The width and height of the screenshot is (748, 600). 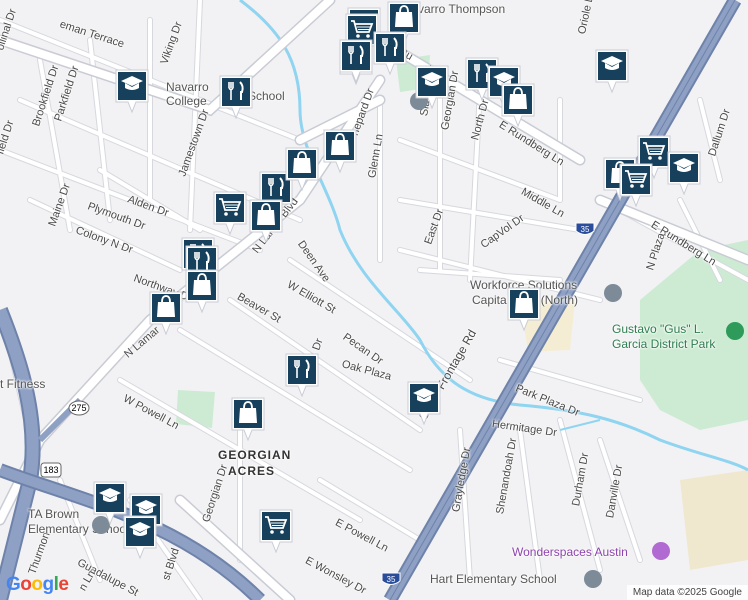 I want to click on place-label-navarro: Navarro, so click(x=187, y=87).